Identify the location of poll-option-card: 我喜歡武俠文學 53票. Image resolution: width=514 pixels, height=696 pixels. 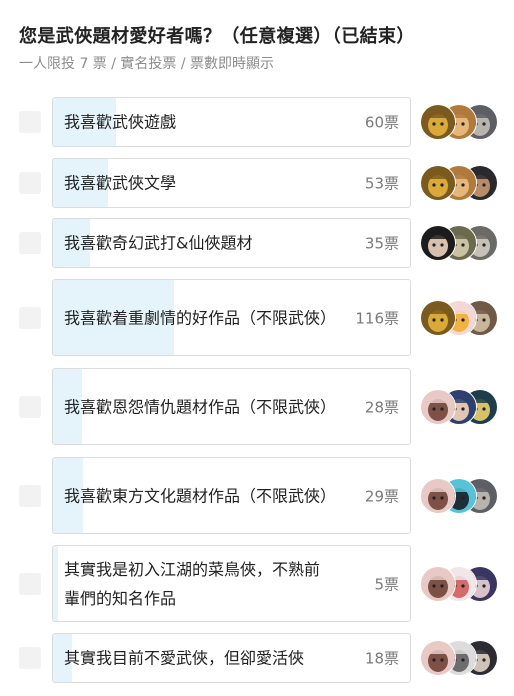
(231, 183).